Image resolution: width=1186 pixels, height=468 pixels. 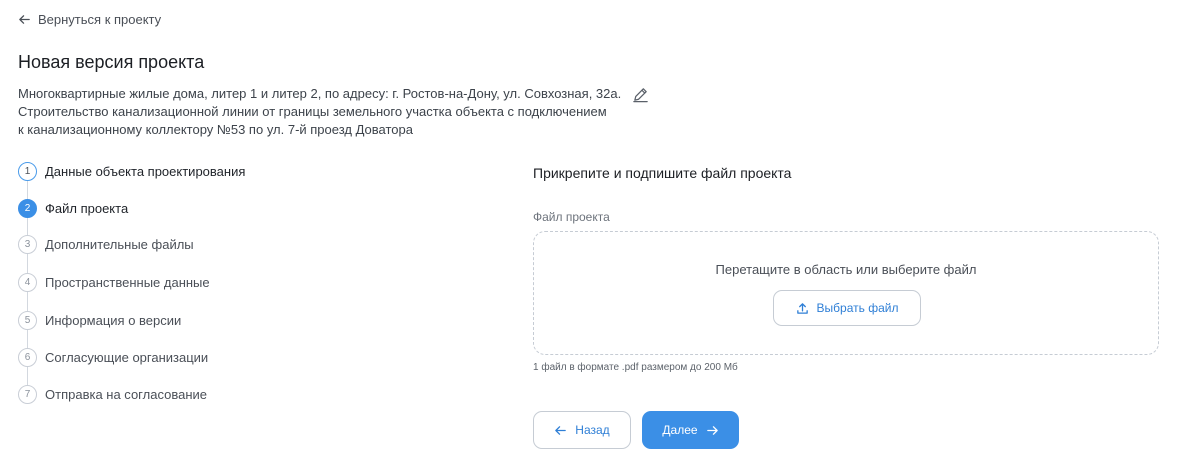 I want to click on next-button: Далее, so click(x=690, y=430).